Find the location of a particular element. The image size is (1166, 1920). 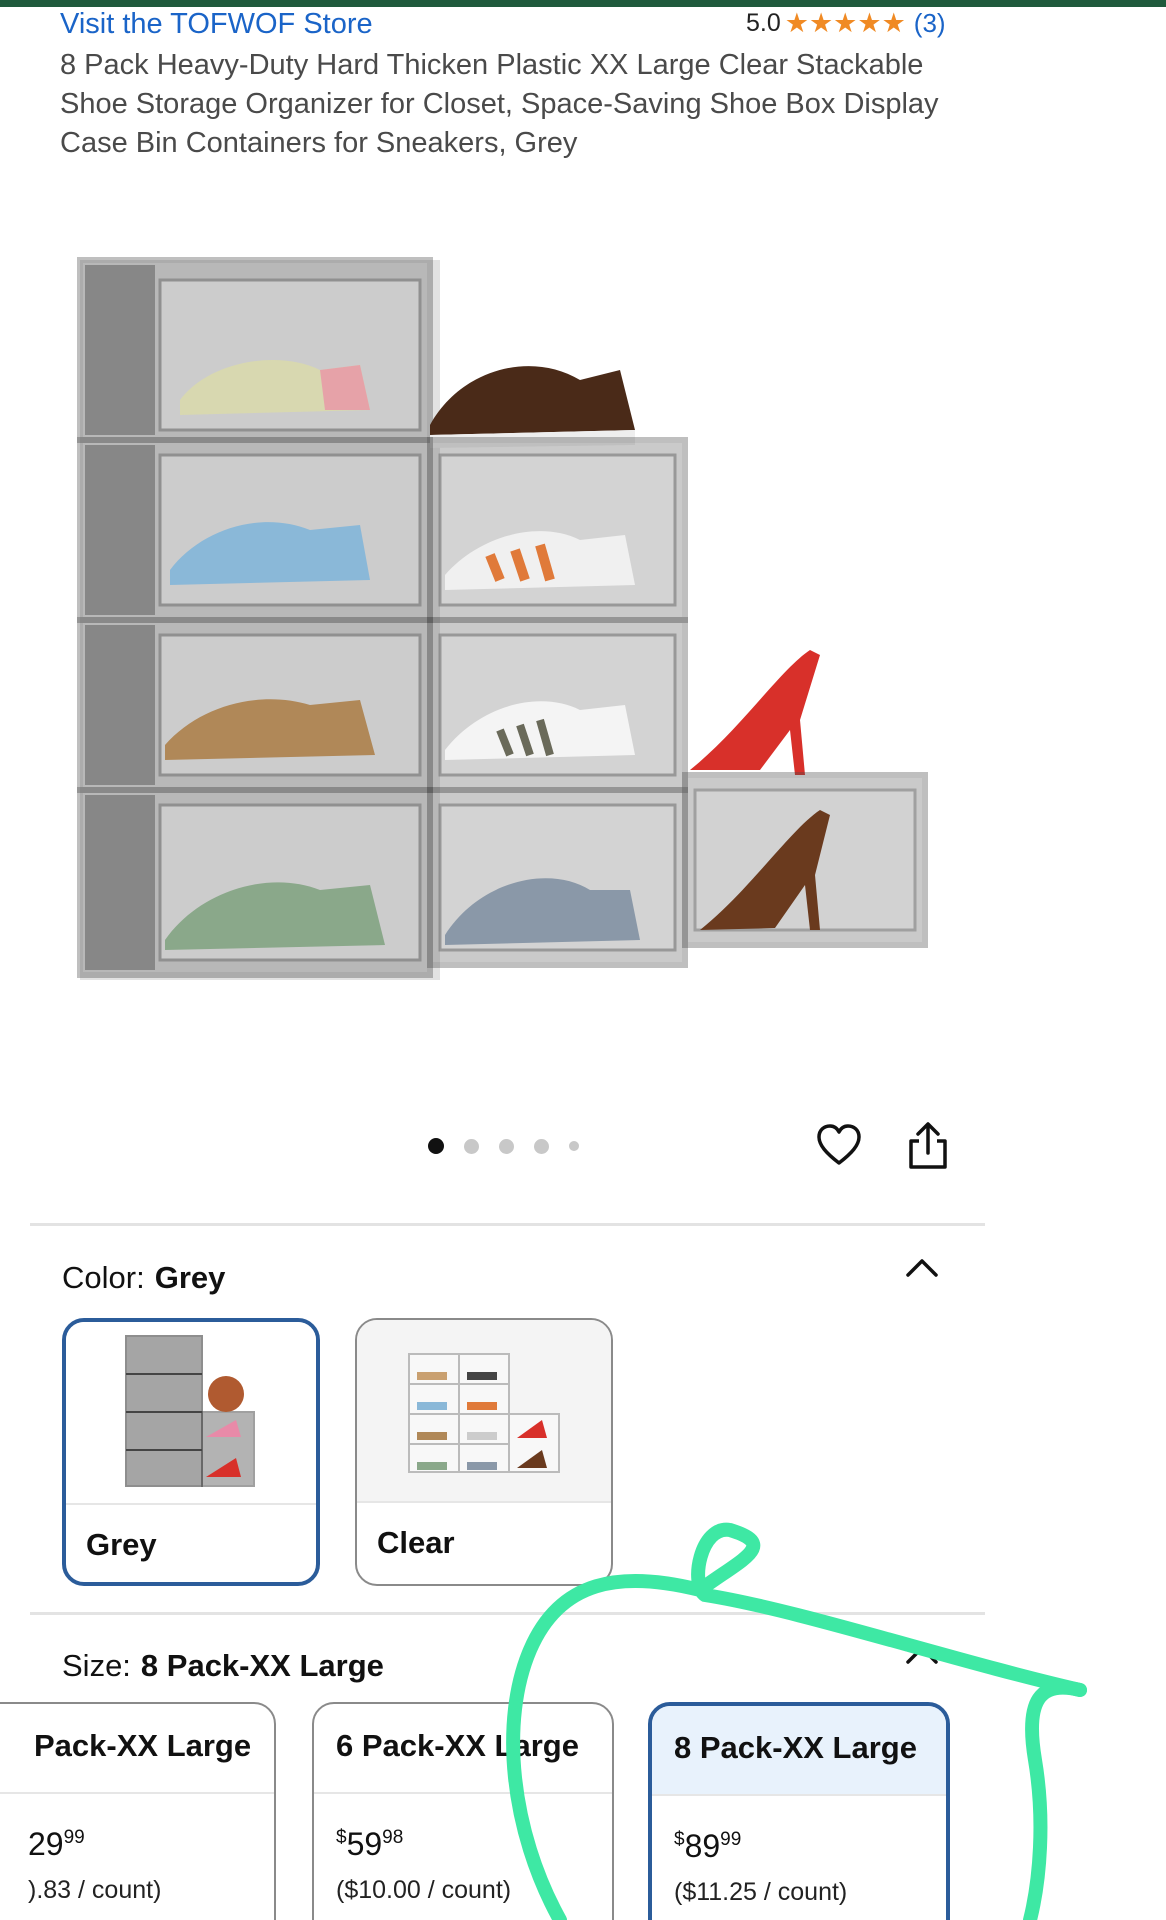

size-option-name: Pack-XX Large is located at coordinates (143, 1745).